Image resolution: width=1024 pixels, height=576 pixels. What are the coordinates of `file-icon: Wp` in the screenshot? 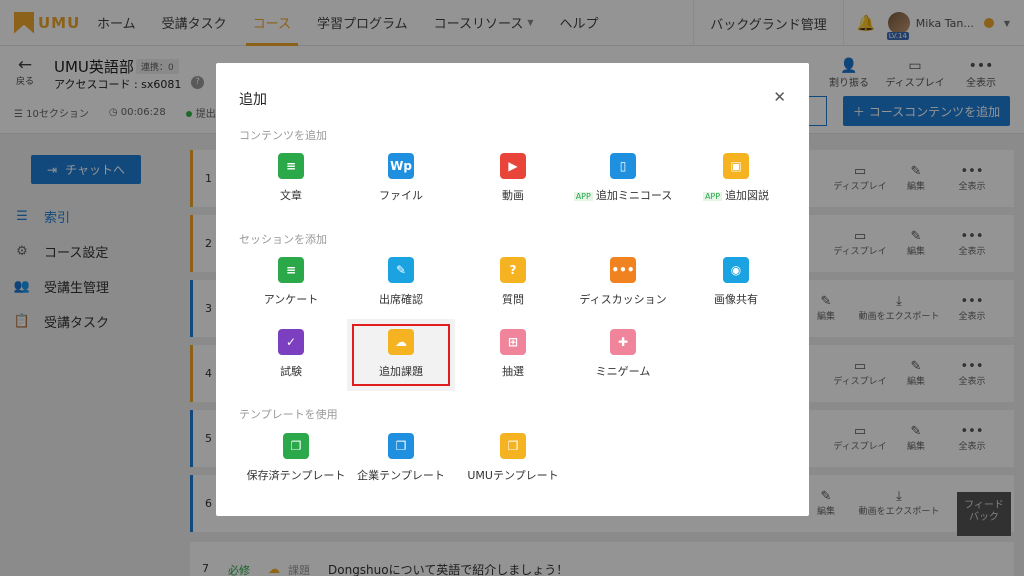 It's located at (401, 166).